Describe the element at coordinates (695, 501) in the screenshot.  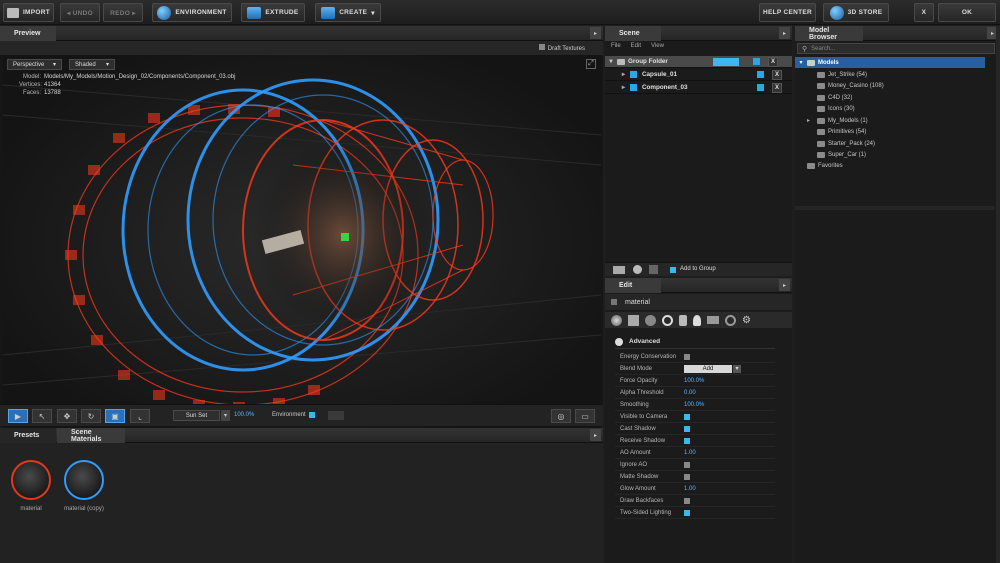
I see `property-row: Draw Backfaces` at that location.